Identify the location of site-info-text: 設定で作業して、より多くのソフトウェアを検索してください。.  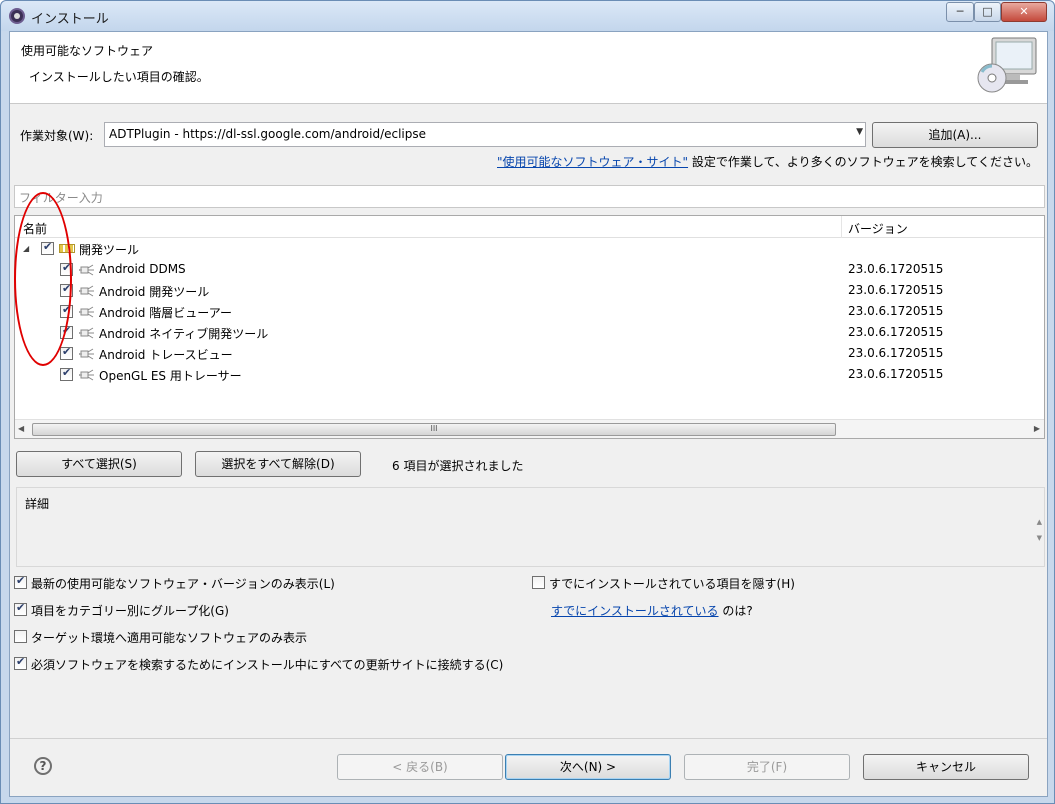
(863, 162).